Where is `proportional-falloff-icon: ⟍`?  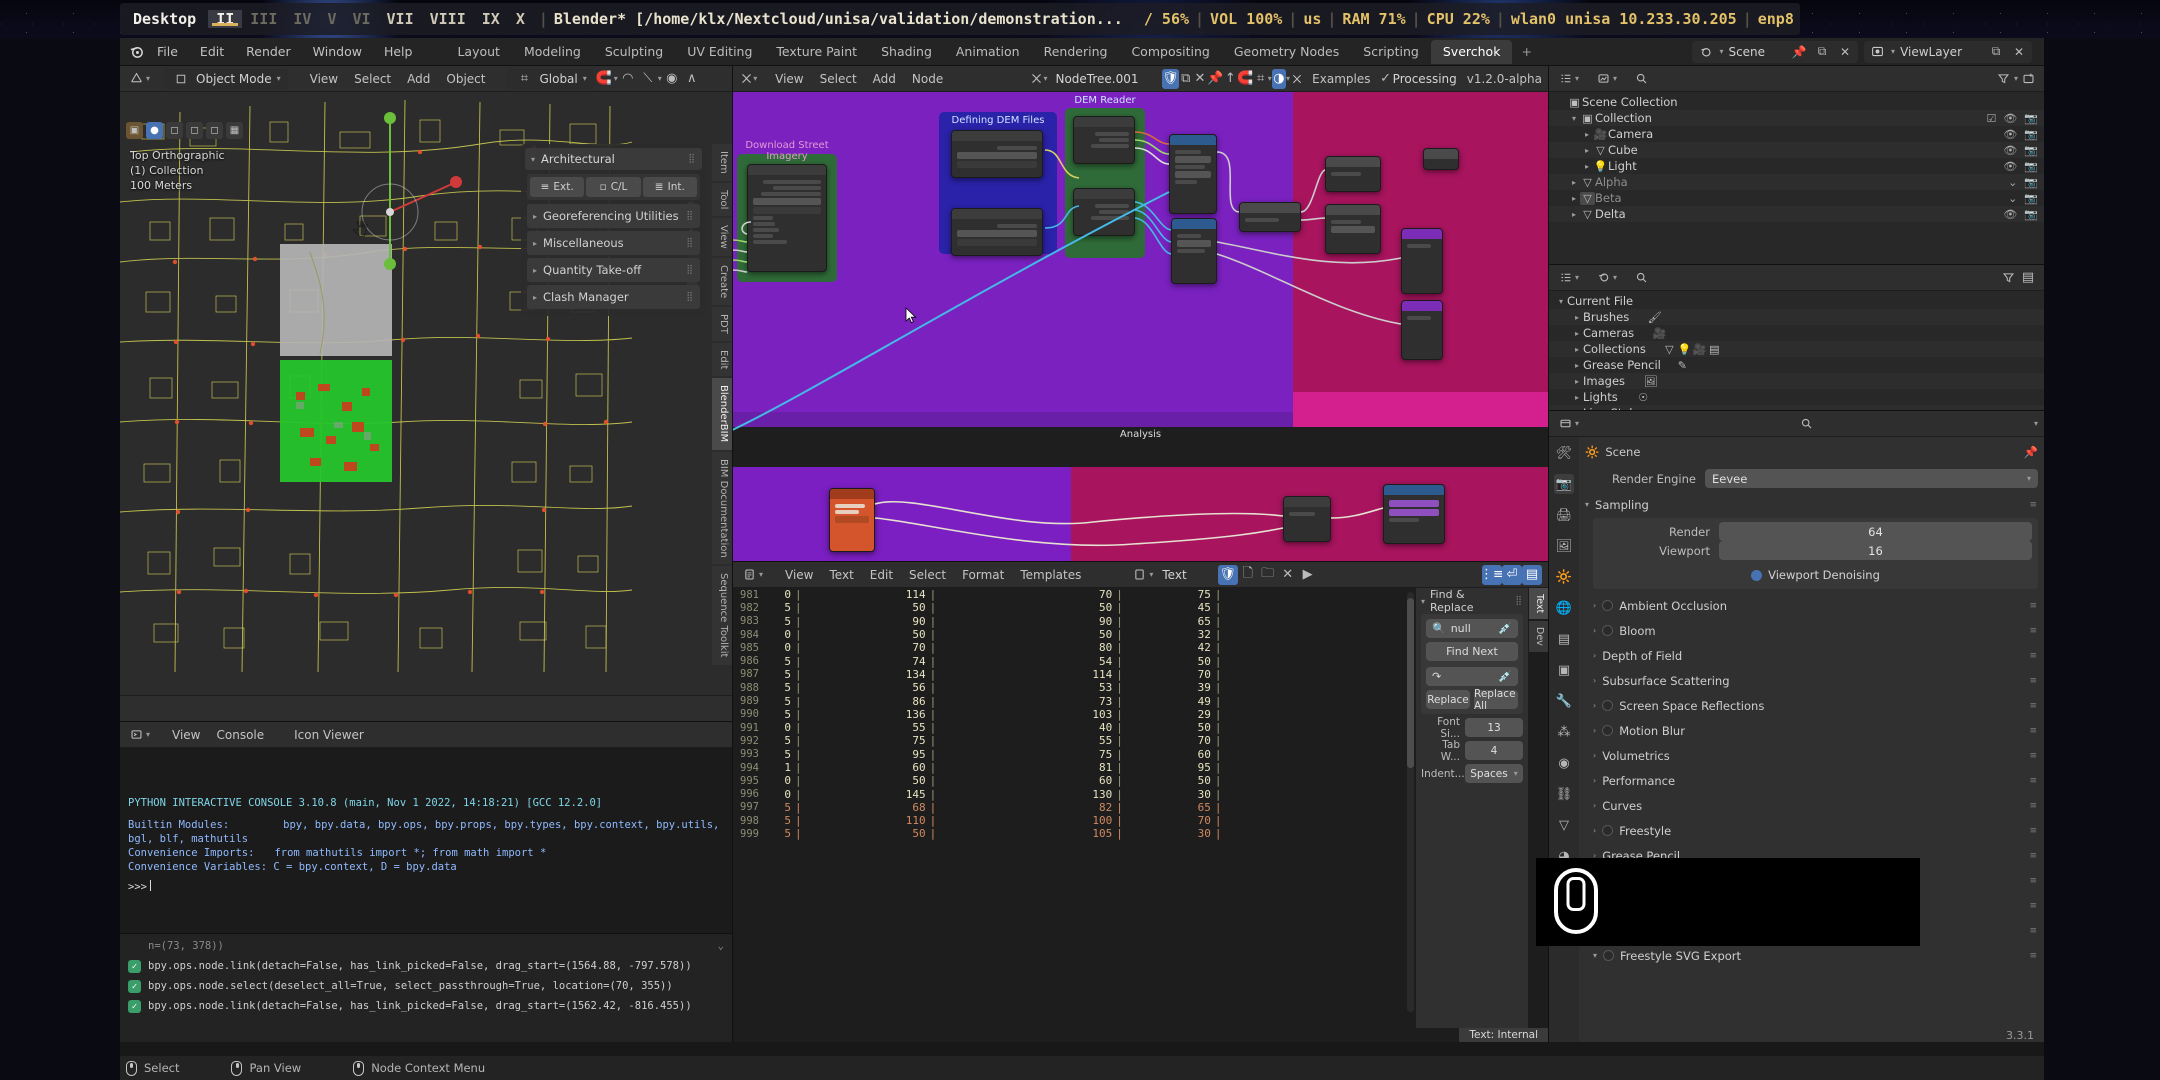
proportional-falloff-icon: ⟍ is located at coordinates (648, 79).